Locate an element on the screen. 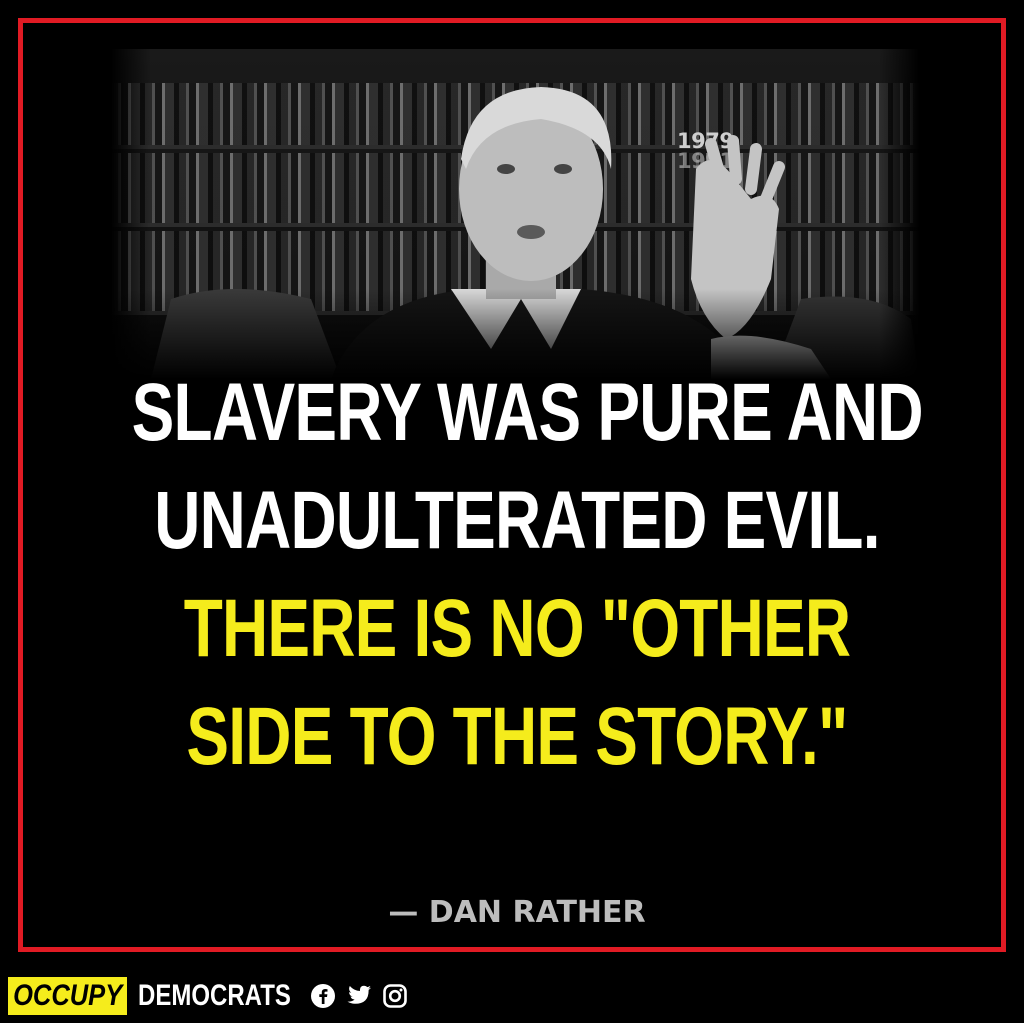  quote-attribution: — DAN RATHER is located at coordinates (517, 912).